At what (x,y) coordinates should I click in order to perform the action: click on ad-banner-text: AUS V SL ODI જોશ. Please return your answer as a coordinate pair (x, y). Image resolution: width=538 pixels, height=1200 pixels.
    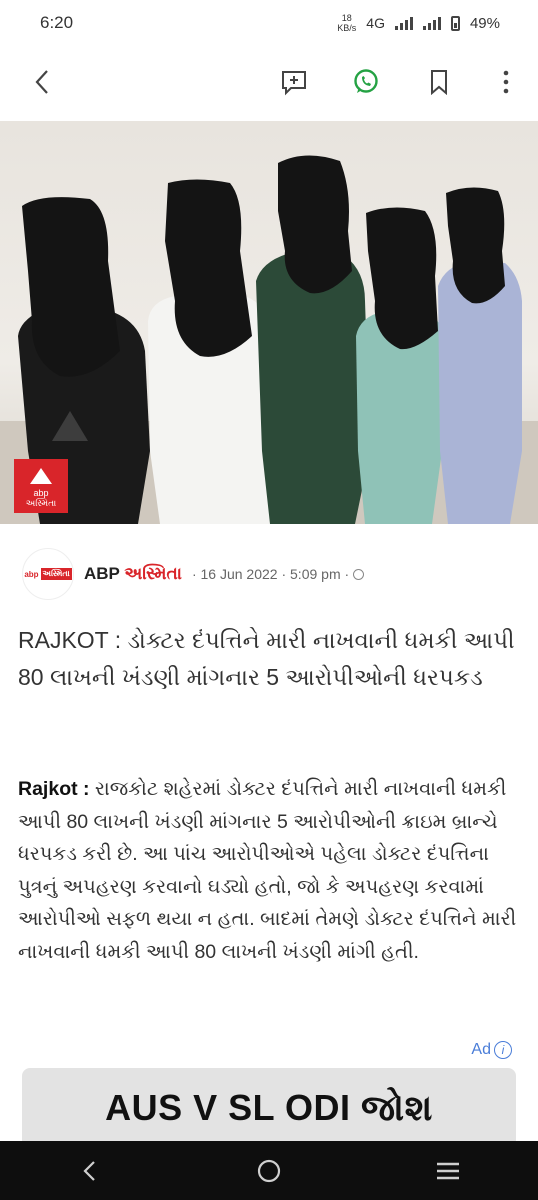
    Looking at the image, I should click on (269, 1107).